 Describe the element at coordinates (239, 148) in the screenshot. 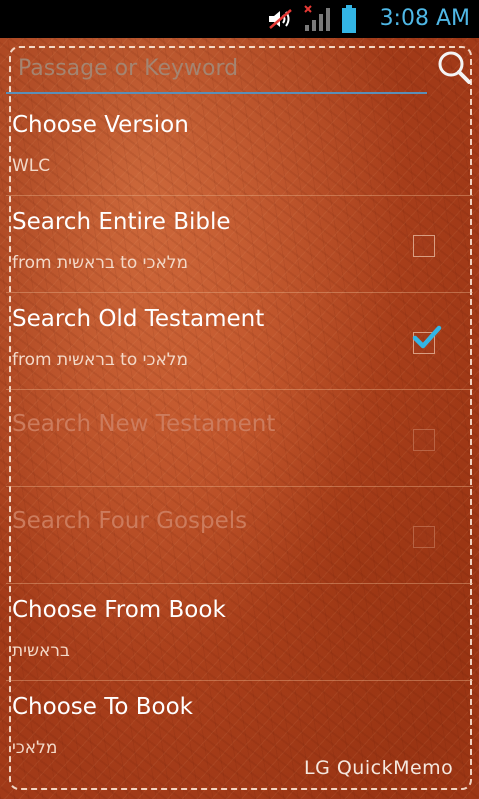

I see `choose-version-row: Choose Version WLC` at that location.